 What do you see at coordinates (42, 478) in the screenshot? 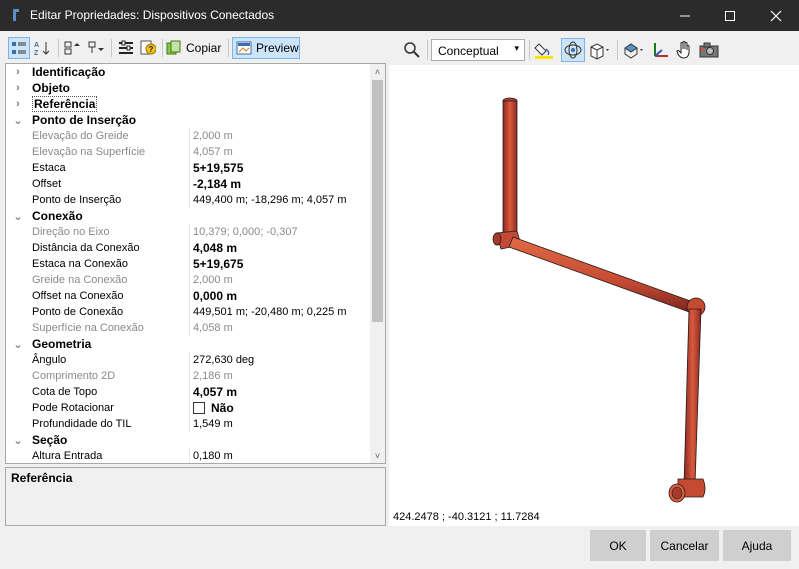
I see `description-title: Referência` at bounding box center [42, 478].